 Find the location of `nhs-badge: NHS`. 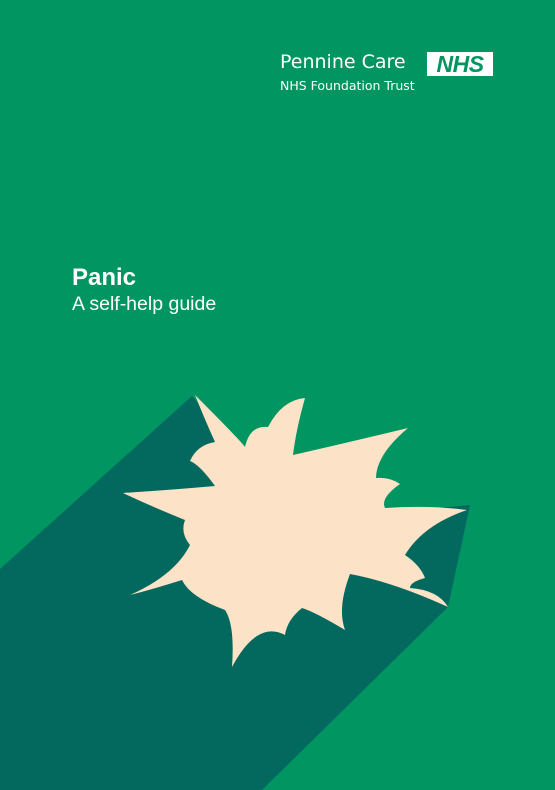

nhs-badge: NHS is located at coordinates (460, 64).